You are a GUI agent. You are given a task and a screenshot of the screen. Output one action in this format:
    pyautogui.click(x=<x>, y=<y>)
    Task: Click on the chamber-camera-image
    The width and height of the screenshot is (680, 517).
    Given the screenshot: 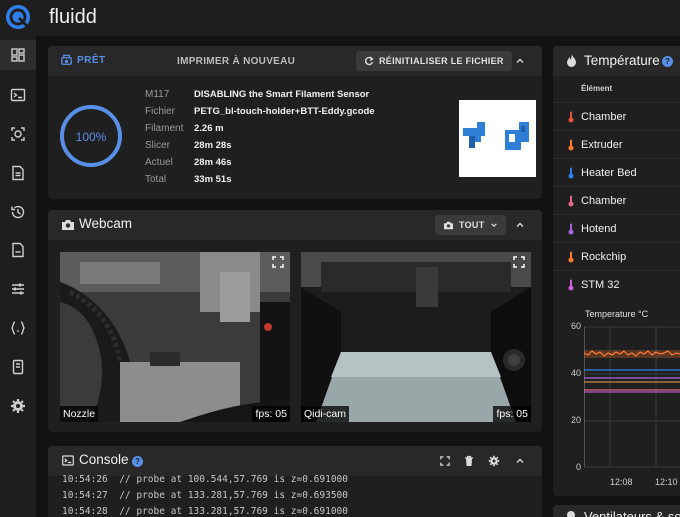 What is the action you would take?
    pyautogui.click(x=416, y=337)
    